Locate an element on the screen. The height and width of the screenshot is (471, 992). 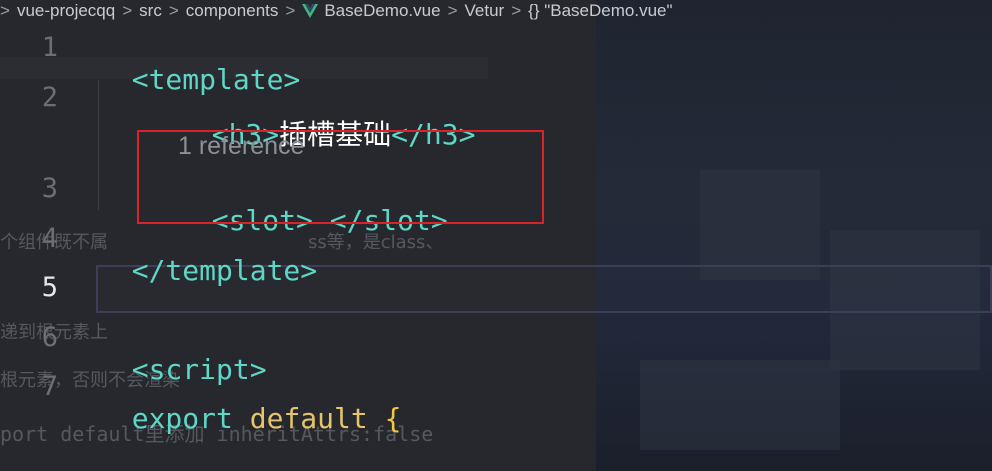
open-brace: { is located at coordinates (393, 418).